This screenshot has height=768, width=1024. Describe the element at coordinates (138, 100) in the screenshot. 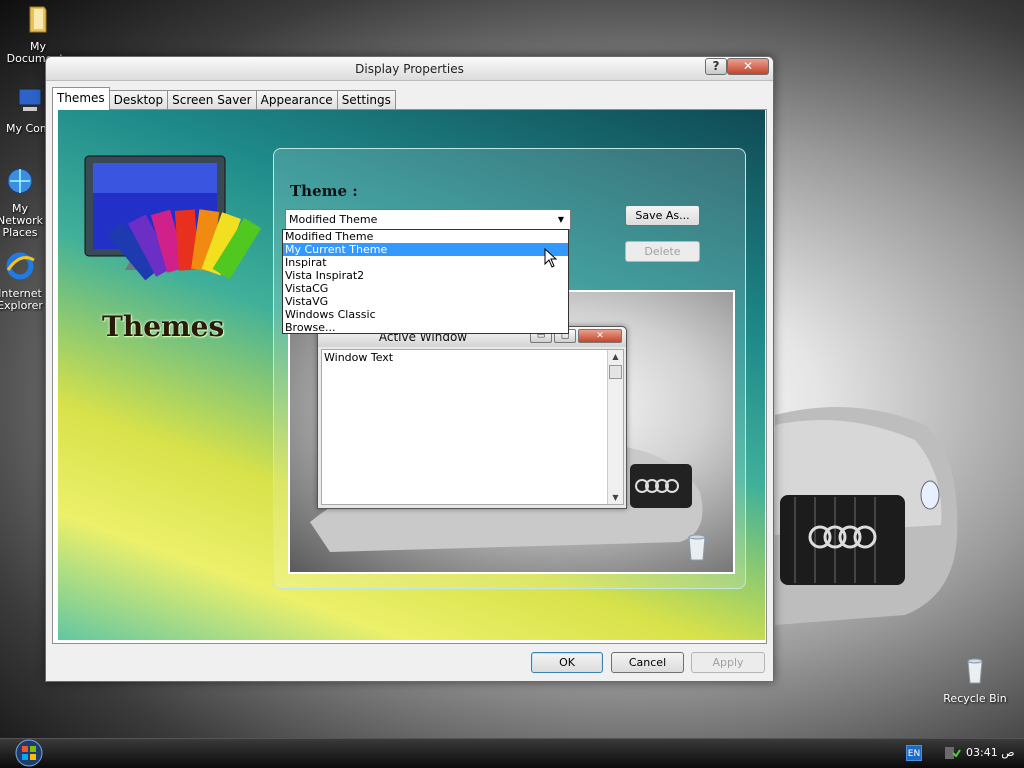

I see `tab-desktop: Desktop` at that location.